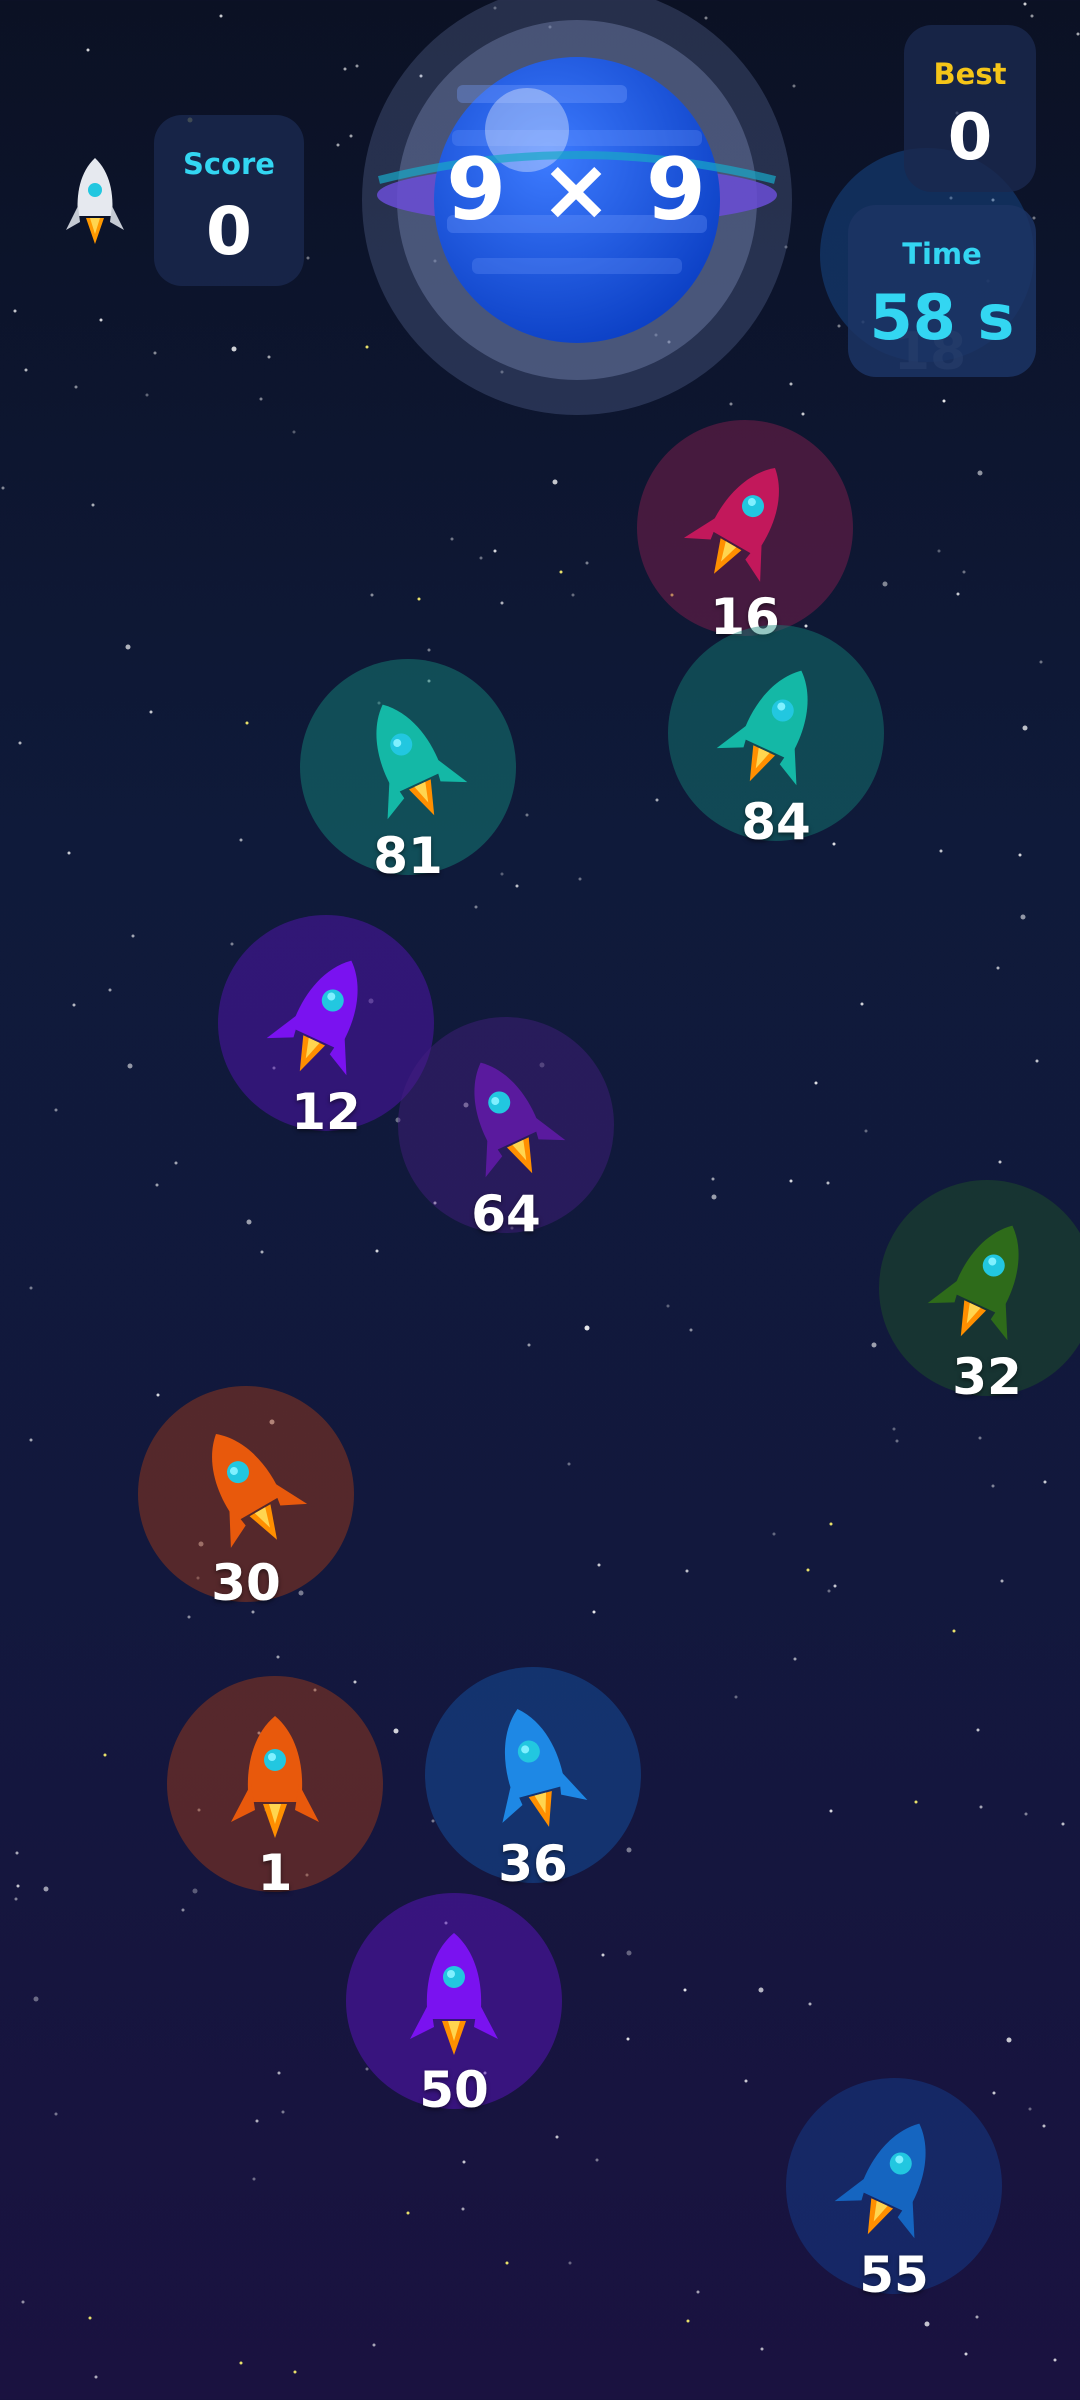  Describe the element at coordinates (745, 533) in the screenshot. I see `rocket-answer-16: 16` at that location.